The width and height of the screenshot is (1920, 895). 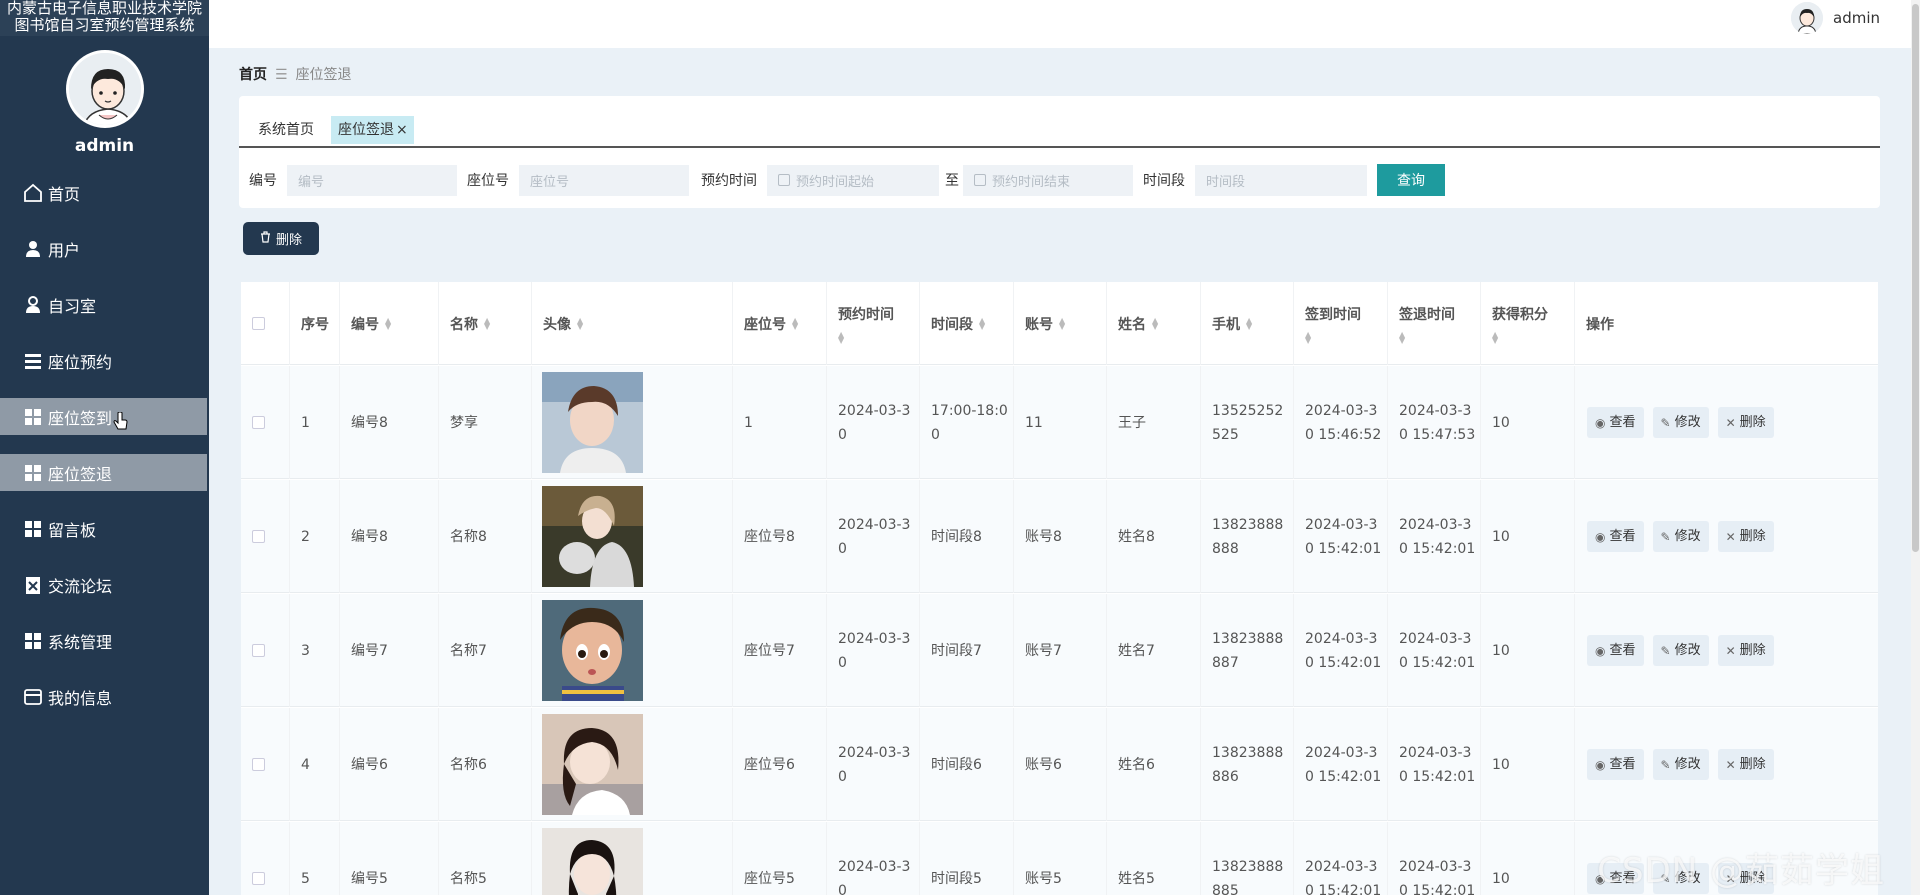 What do you see at coordinates (281, 238) in the screenshot?
I see `bulk-delete-button: 删除` at bounding box center [281, 238].